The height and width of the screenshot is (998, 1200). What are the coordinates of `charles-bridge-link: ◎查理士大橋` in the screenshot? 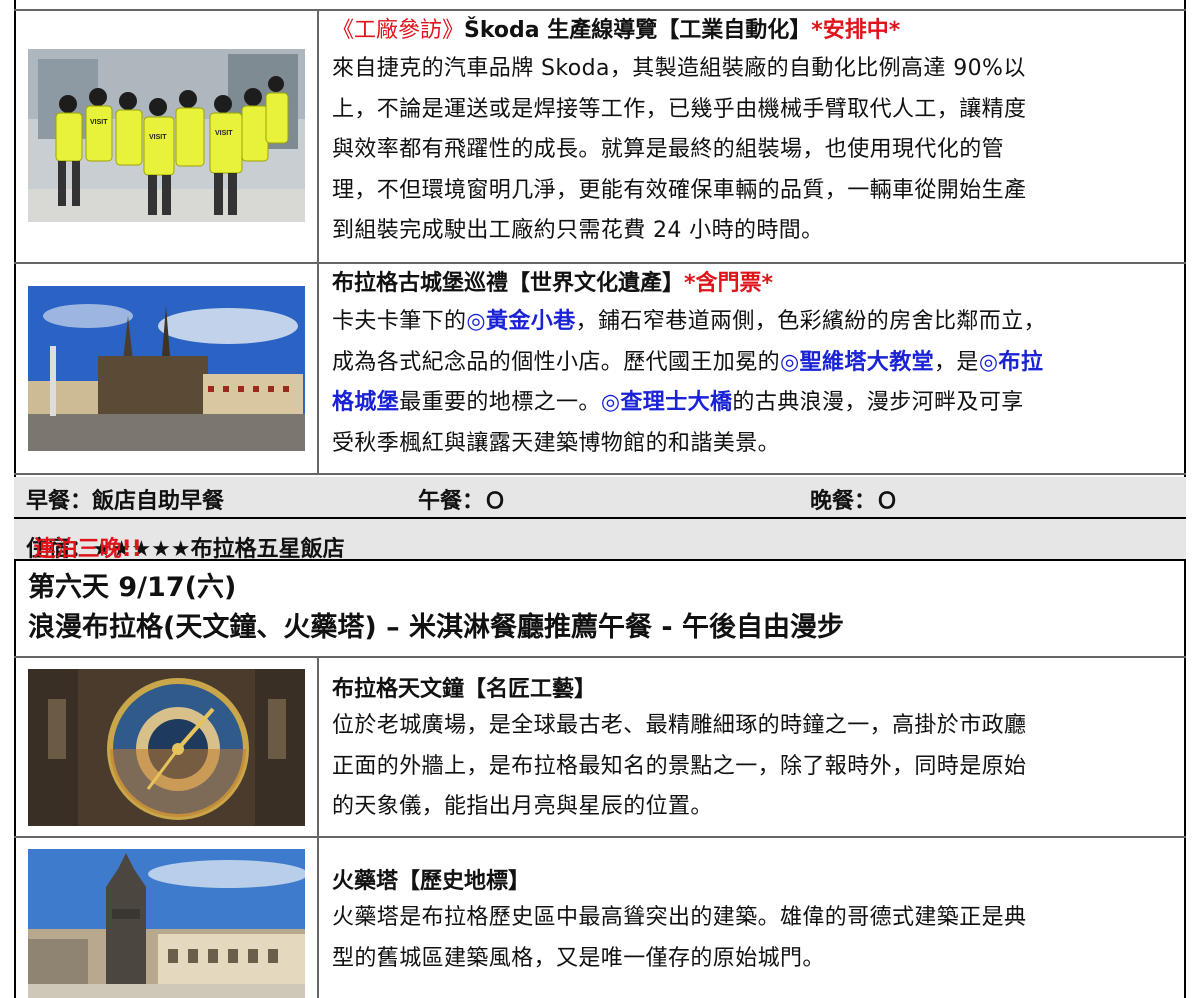 It's located at (666, 402).